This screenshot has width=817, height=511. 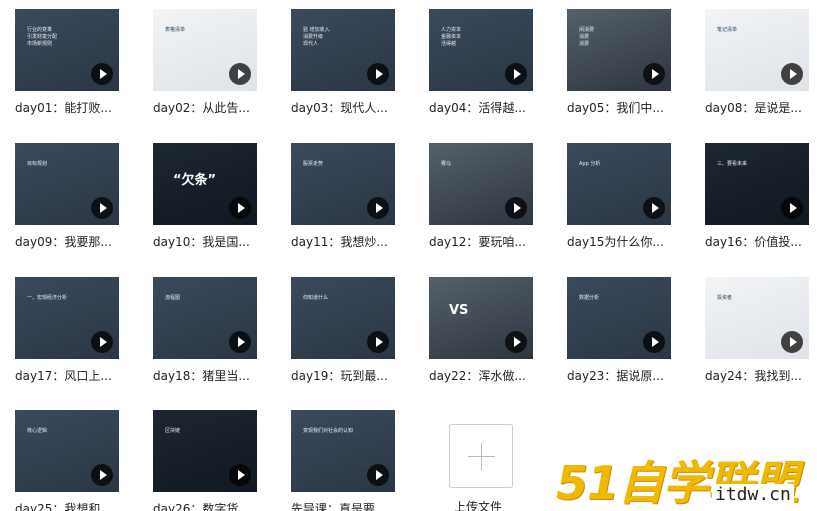 I want to click on video-thumbnail: 核心逻辑, so click(x=67, y=451).